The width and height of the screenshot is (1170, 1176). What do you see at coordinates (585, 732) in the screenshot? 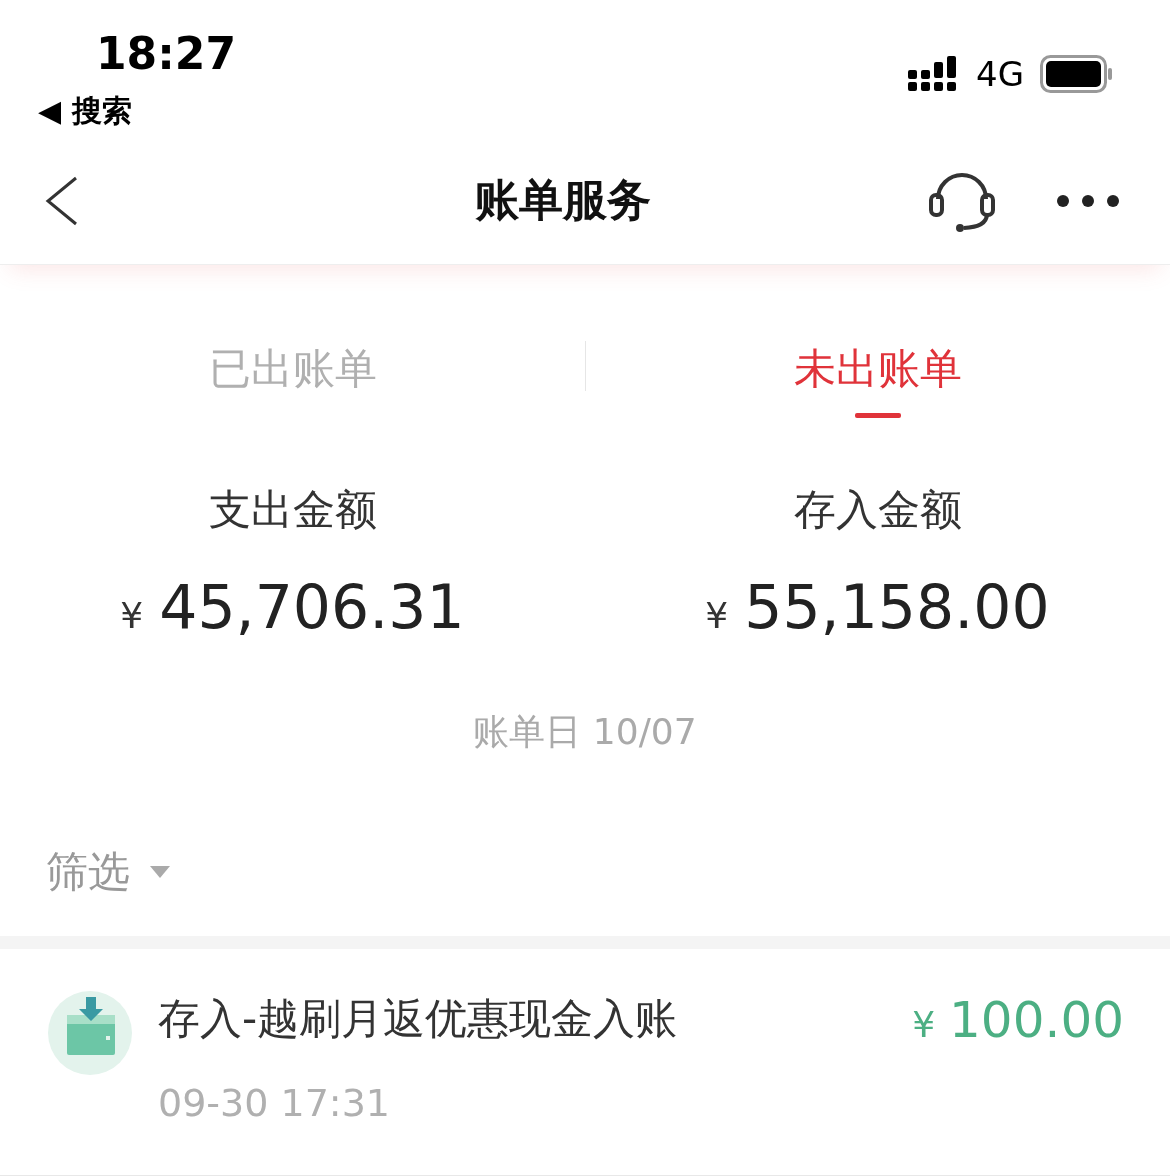
I see `bill-date: 账单日 10/07` at bounding box center [585, 732].